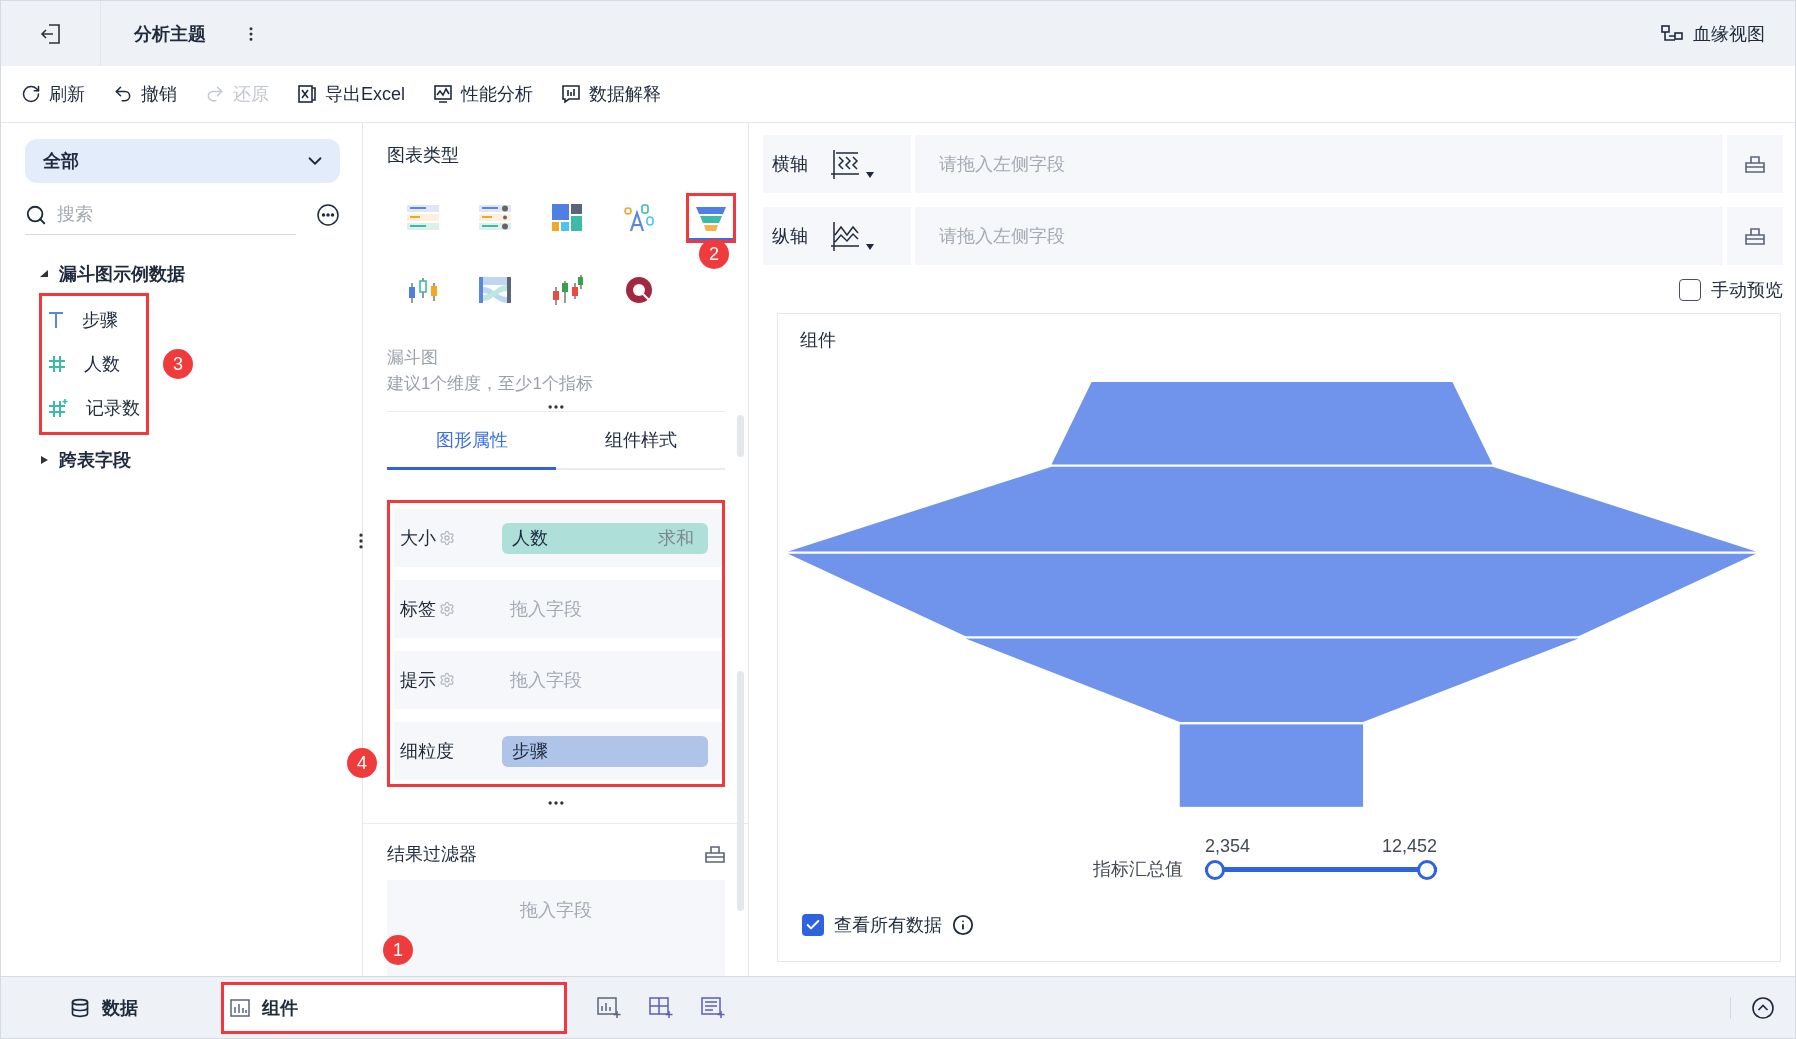 The height and width of the screenshot is (1039, 1796). Describe the element at coordinates (639, 290) in the screenshot. I see `ring-icon` at that location.